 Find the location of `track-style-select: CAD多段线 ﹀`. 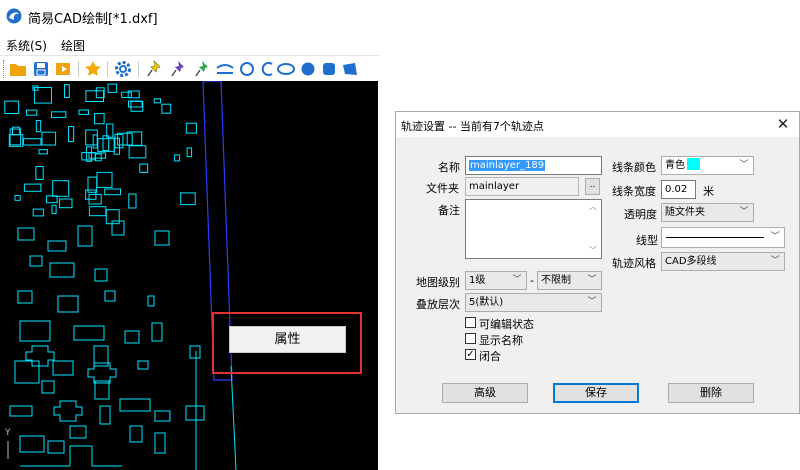

track-style-select: CAD多段线 ﹀ is located at coordinates (723, 261).